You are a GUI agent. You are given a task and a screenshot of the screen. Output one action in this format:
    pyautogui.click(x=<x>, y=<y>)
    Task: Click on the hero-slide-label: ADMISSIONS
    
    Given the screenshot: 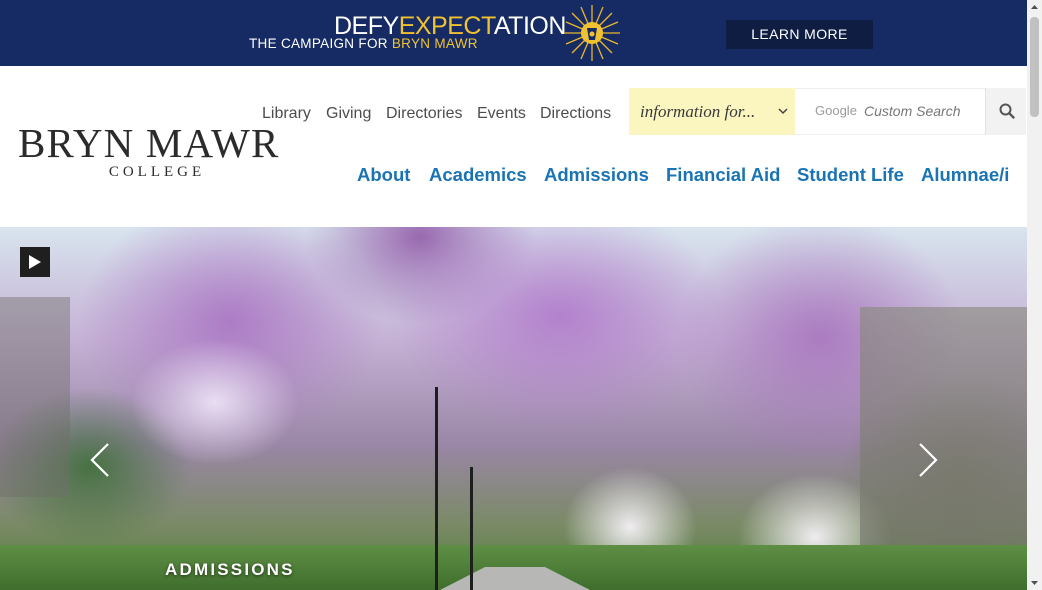 What is the action you would take?
    pyautogui.click(x=230, y=570)
    